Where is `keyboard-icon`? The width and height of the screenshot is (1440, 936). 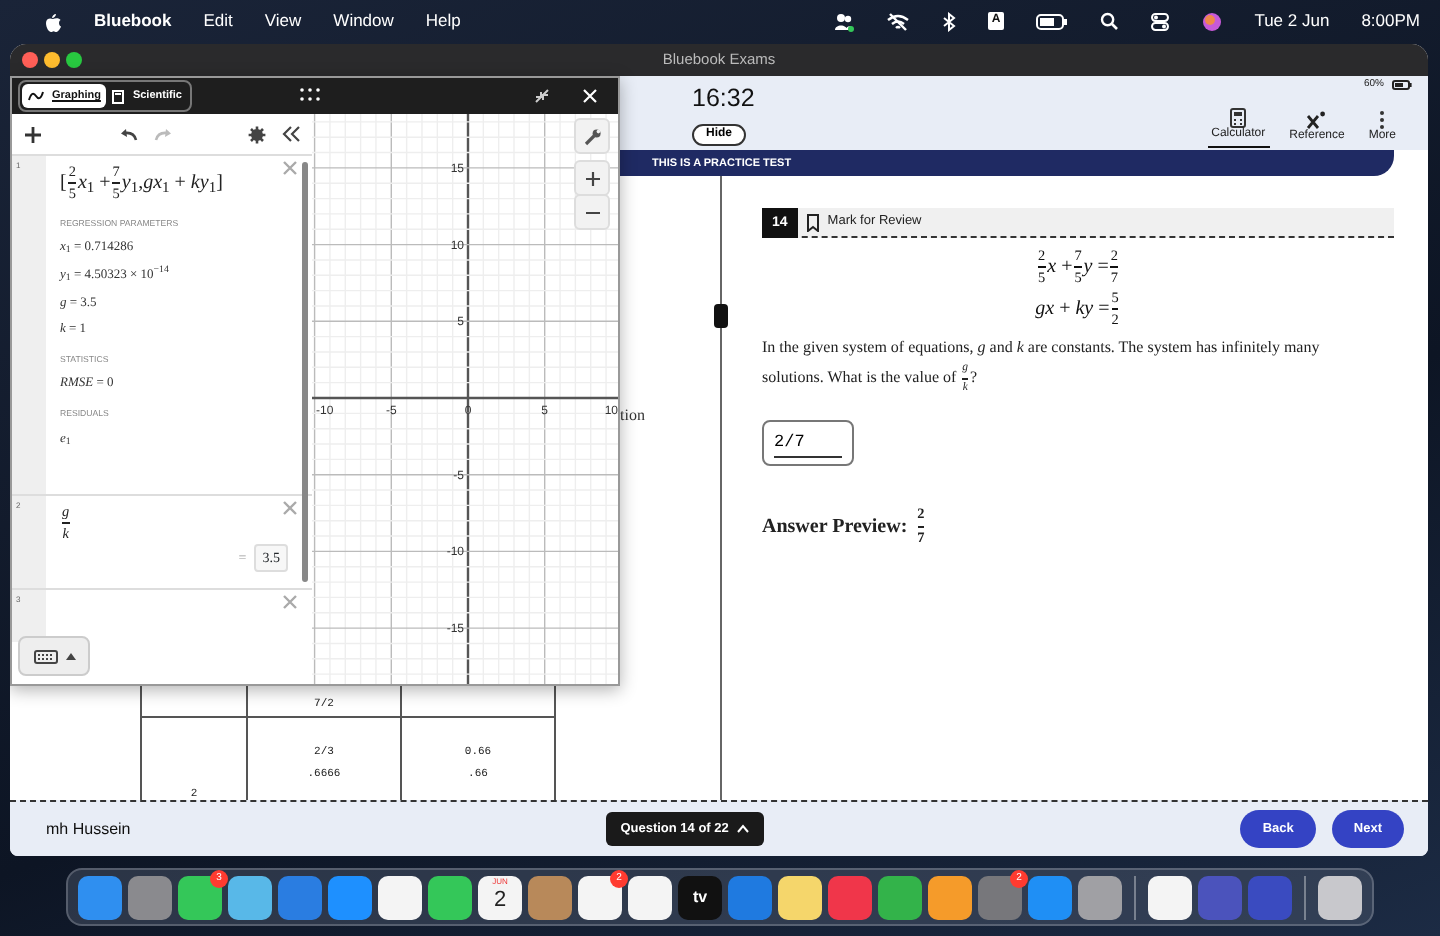
keyboard-icon is located at coordinates (45, 656).